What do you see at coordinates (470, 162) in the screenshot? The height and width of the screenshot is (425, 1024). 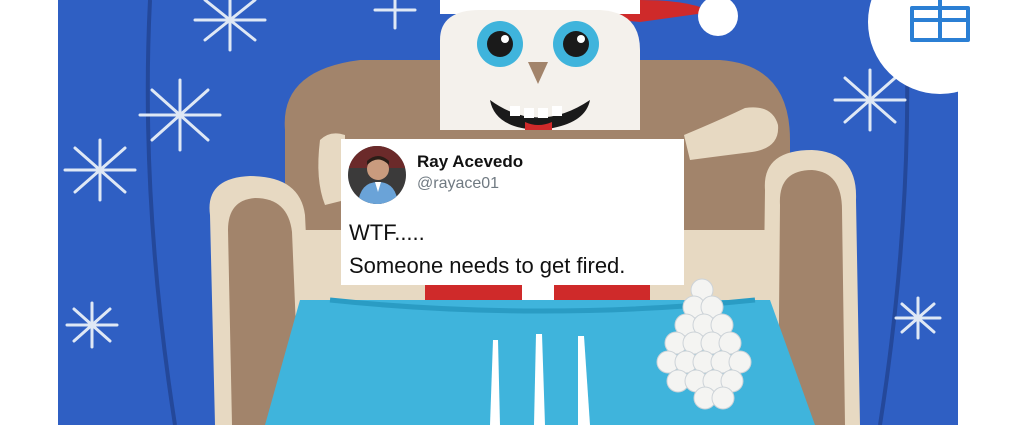 I see `tweet-display-name: Ray Acevedo` at bounding box center [470, 162].